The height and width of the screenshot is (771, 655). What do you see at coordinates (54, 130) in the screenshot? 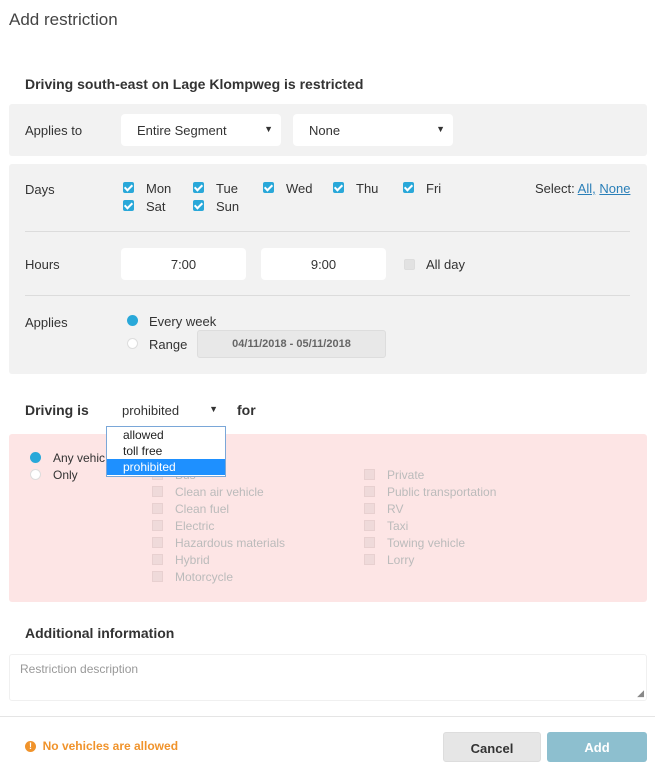
I see `applies-to-label: Applies to` at bounding box center [54, 130].